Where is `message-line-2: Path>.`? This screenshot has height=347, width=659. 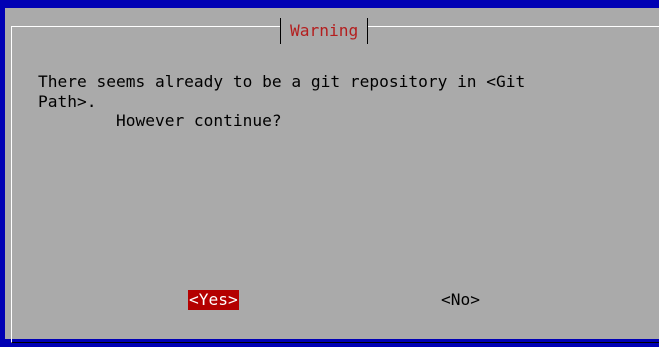
message-line-2: Path>. is located at coordinates (67, 101).